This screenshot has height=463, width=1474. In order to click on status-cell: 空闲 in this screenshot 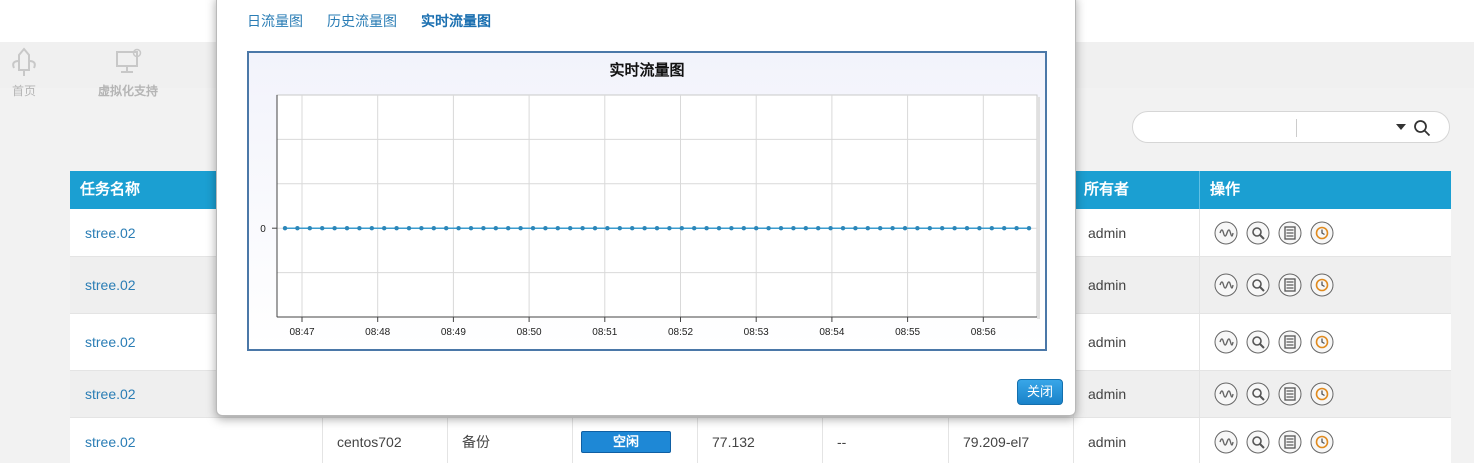, I will do `click(634, 440)`.